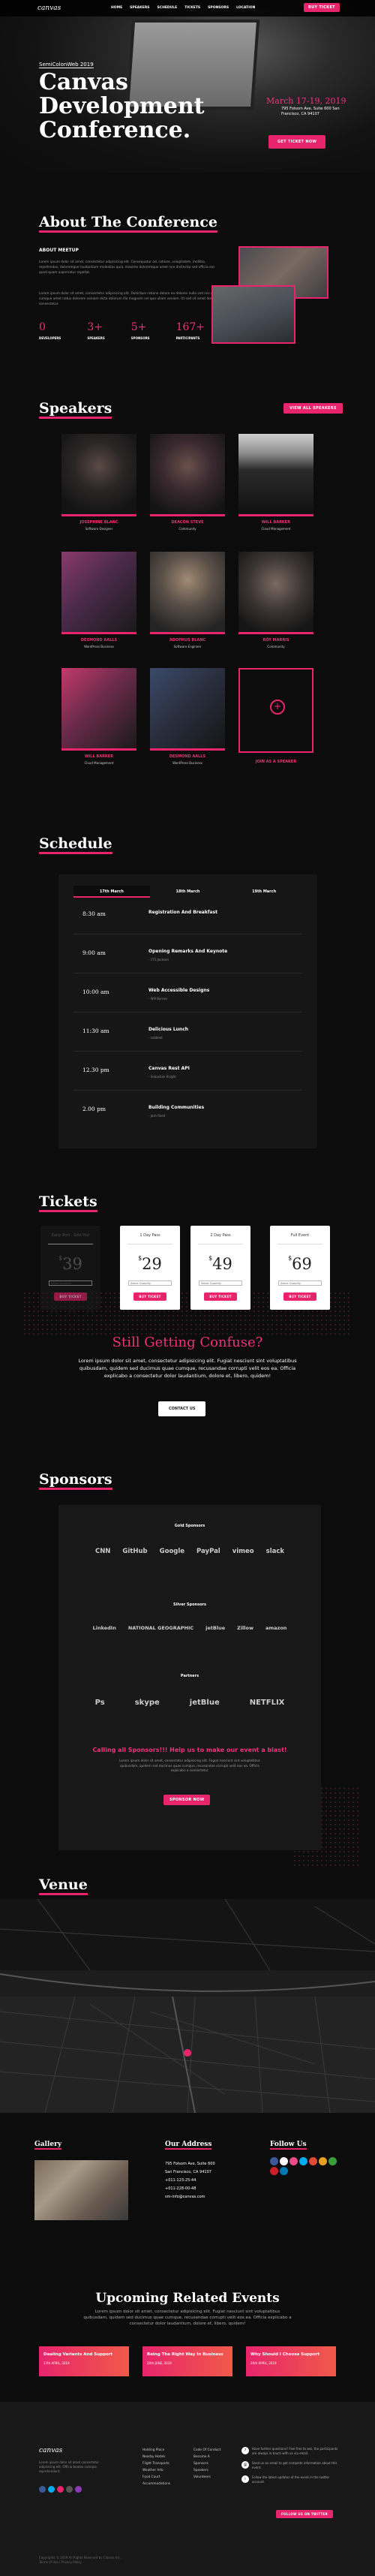  I want to click on footer-logo: canvas, so click(50, 2450).